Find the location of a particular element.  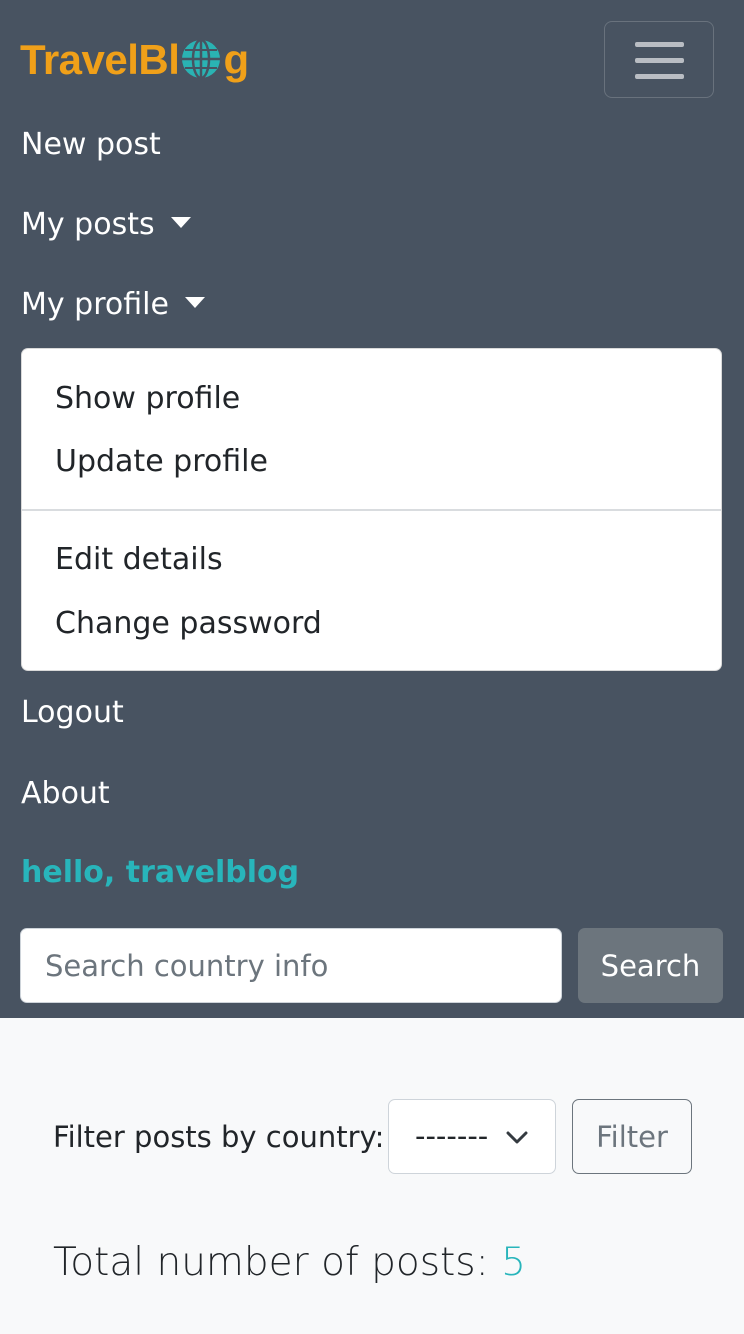

total-posts: Total number of posts: 5 is located at coordinates (289, 1263).